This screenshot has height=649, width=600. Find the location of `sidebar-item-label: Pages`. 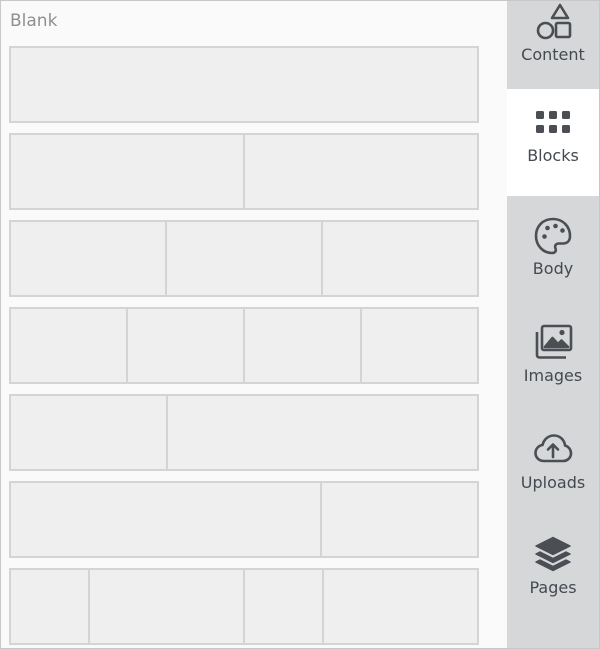

sidebar-item-label: Pages is located at coordinates (553, 587).